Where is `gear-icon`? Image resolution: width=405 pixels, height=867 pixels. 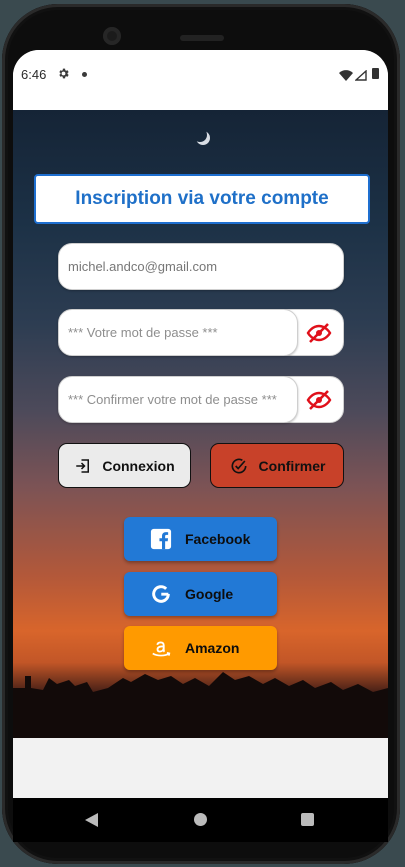 gear-icon is located at coordinates (63, 75).